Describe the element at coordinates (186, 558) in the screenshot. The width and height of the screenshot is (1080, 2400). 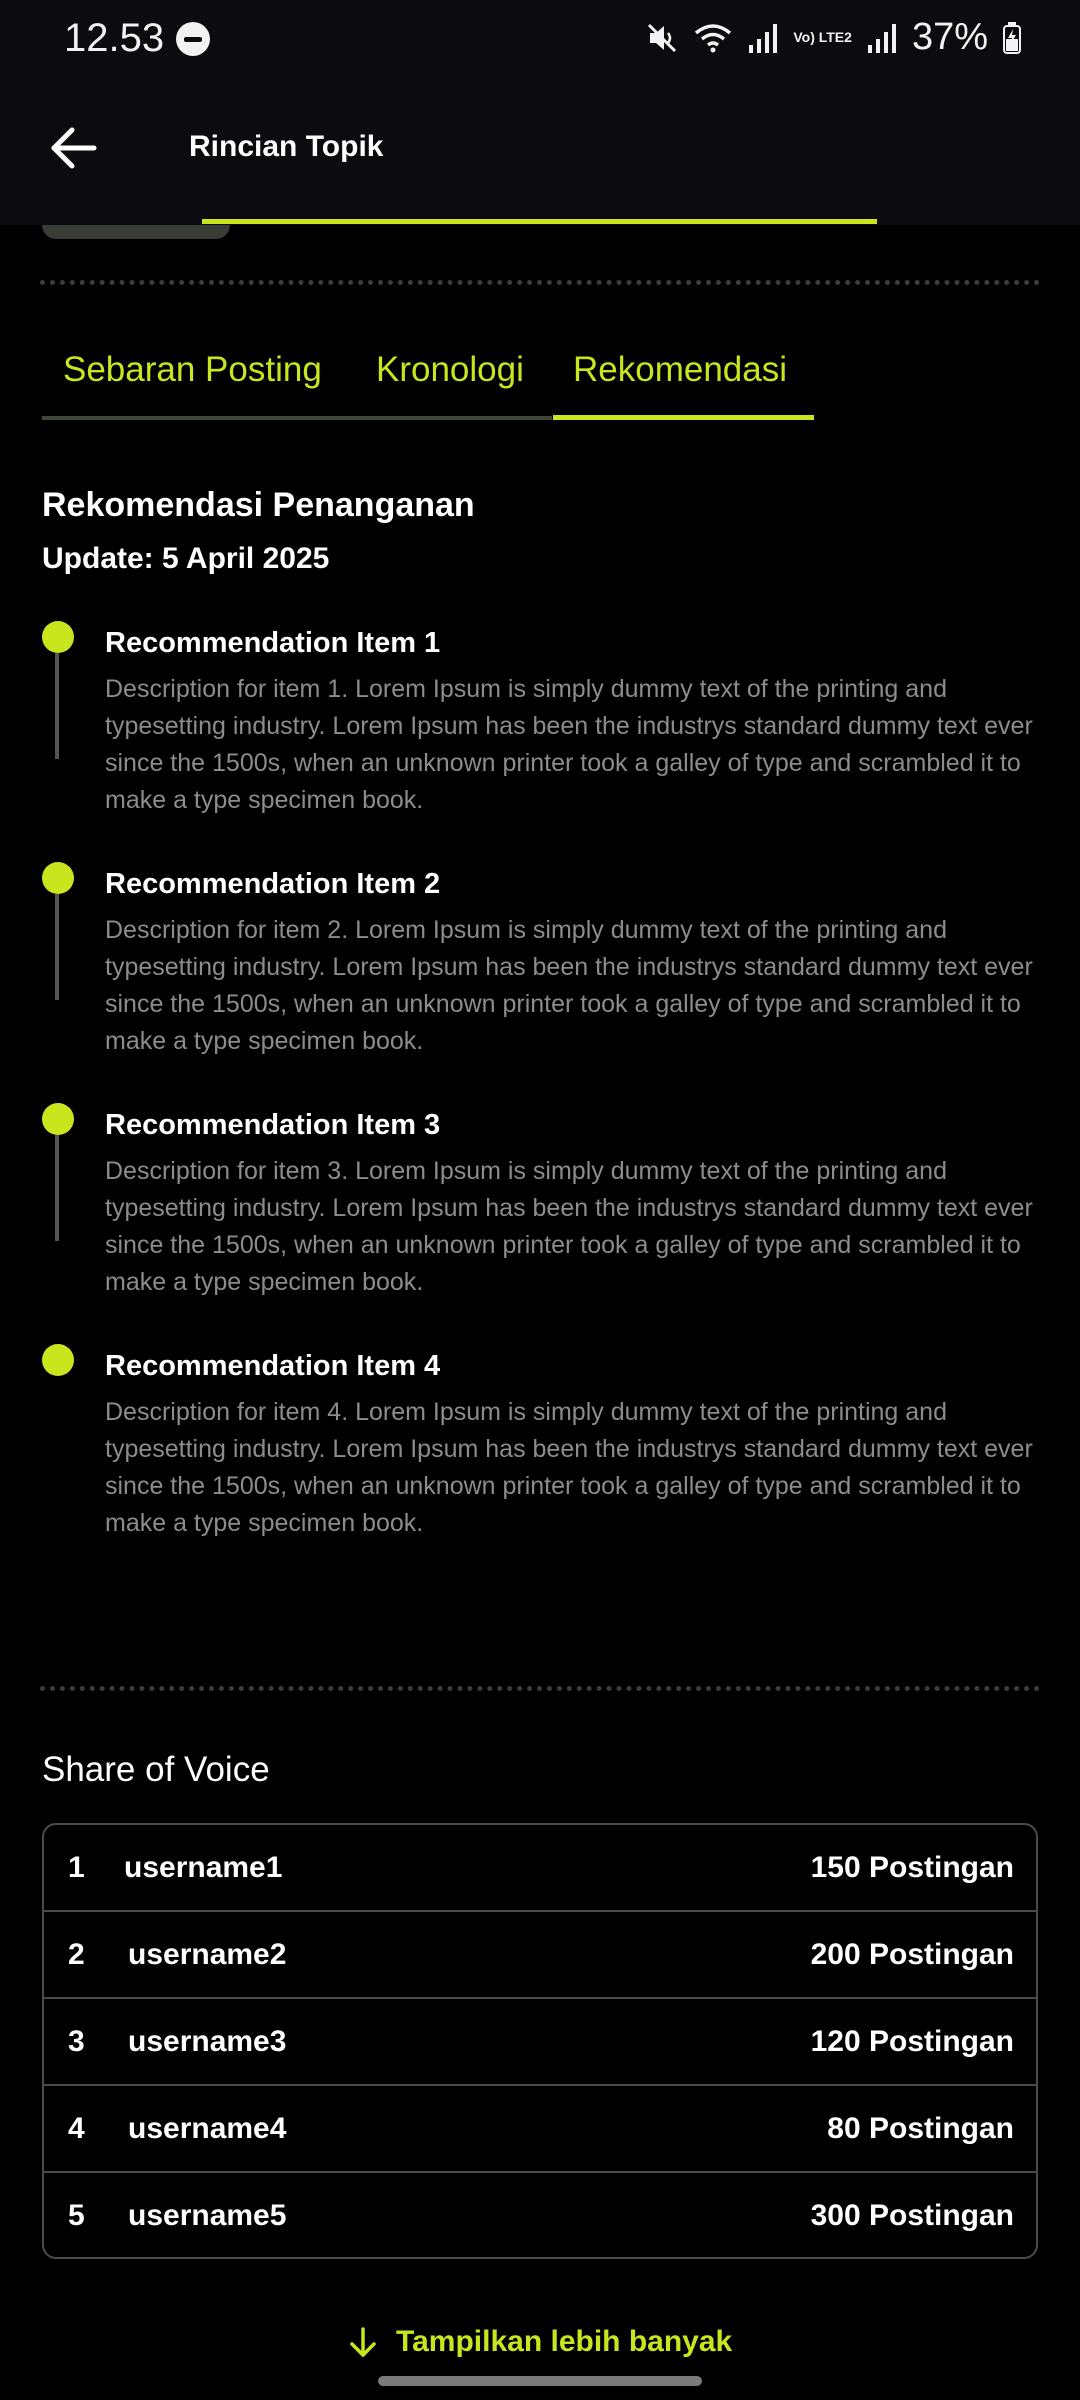
I see `update-date: Update: 5 April 2025` at that location.